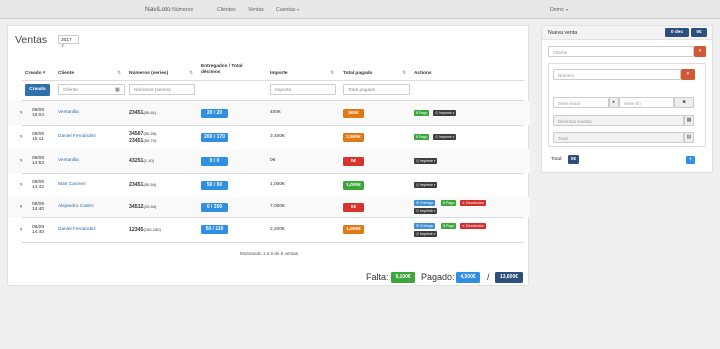 Image resolution: width=720 pixels, height=349 pixels. What do you see at coordinates (358, 74) in the screenshot?
I see `col-total-pagado: Total pagado` at bounding box center [358, 74].